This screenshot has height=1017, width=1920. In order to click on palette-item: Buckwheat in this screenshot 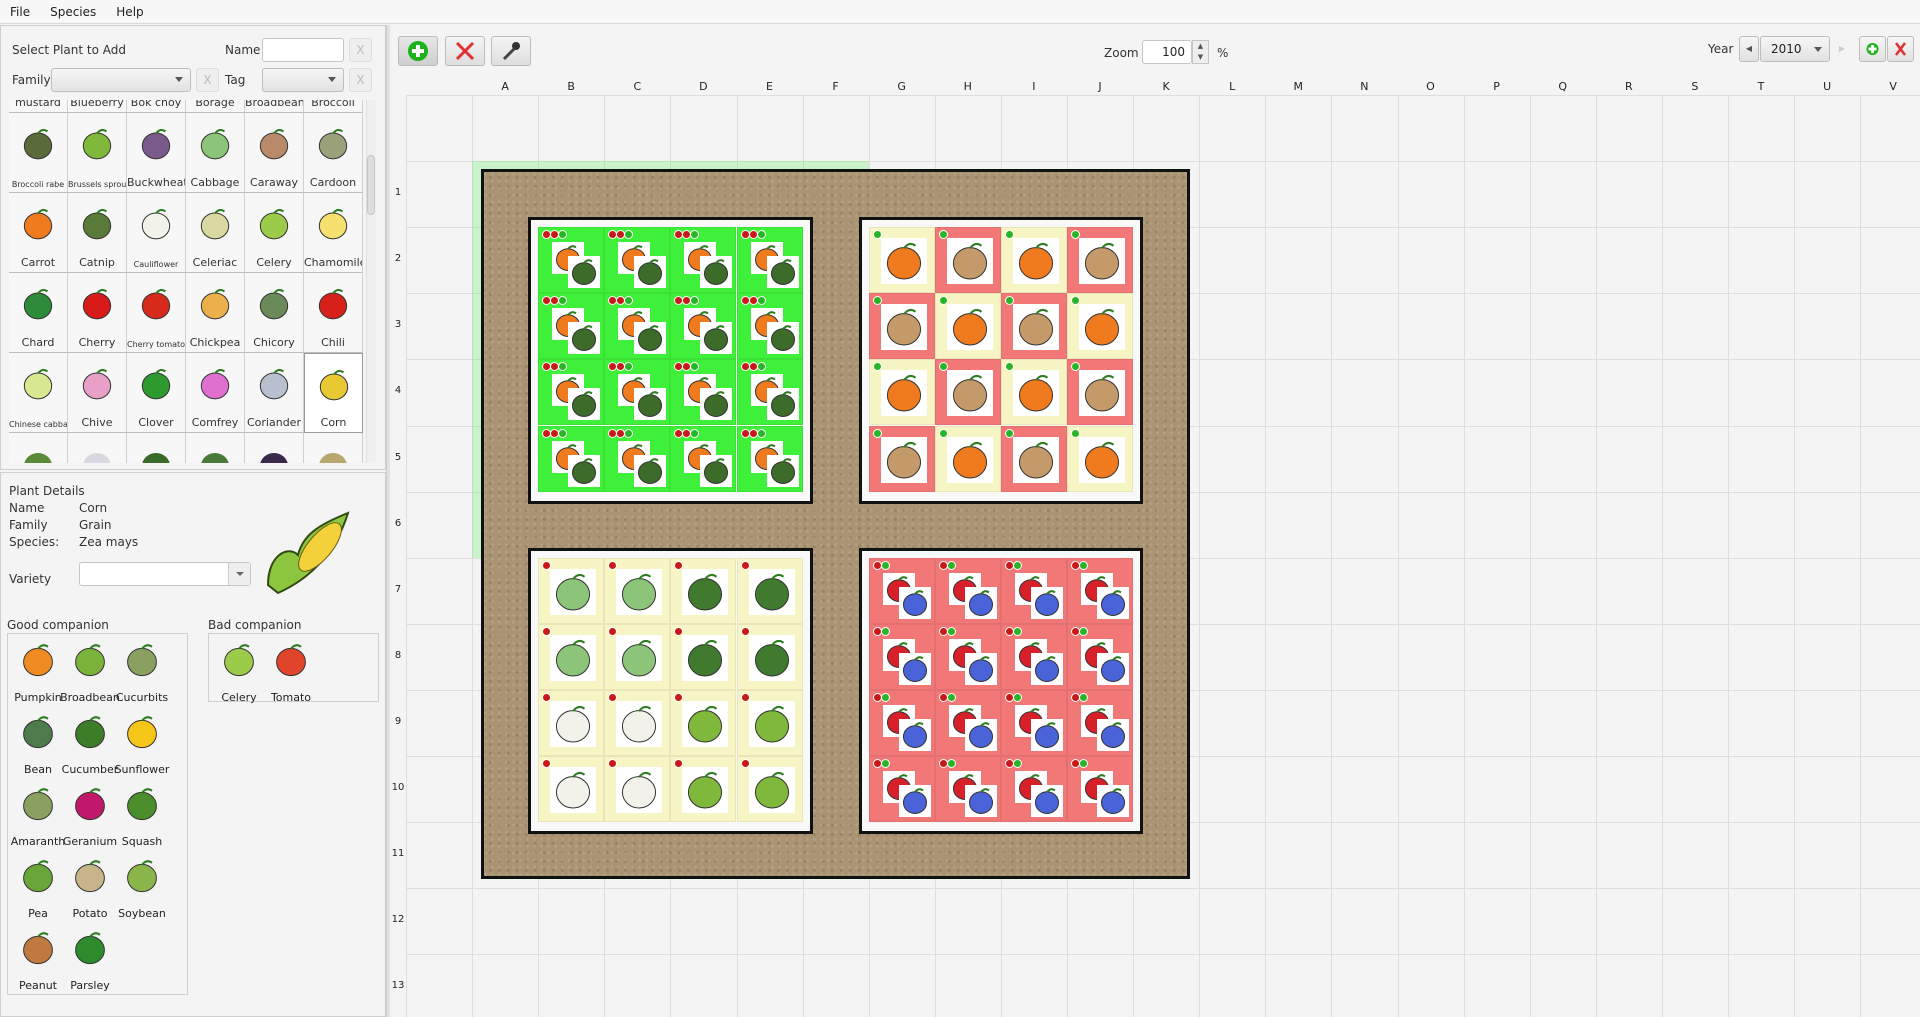, I will do `click(156, 153)`.